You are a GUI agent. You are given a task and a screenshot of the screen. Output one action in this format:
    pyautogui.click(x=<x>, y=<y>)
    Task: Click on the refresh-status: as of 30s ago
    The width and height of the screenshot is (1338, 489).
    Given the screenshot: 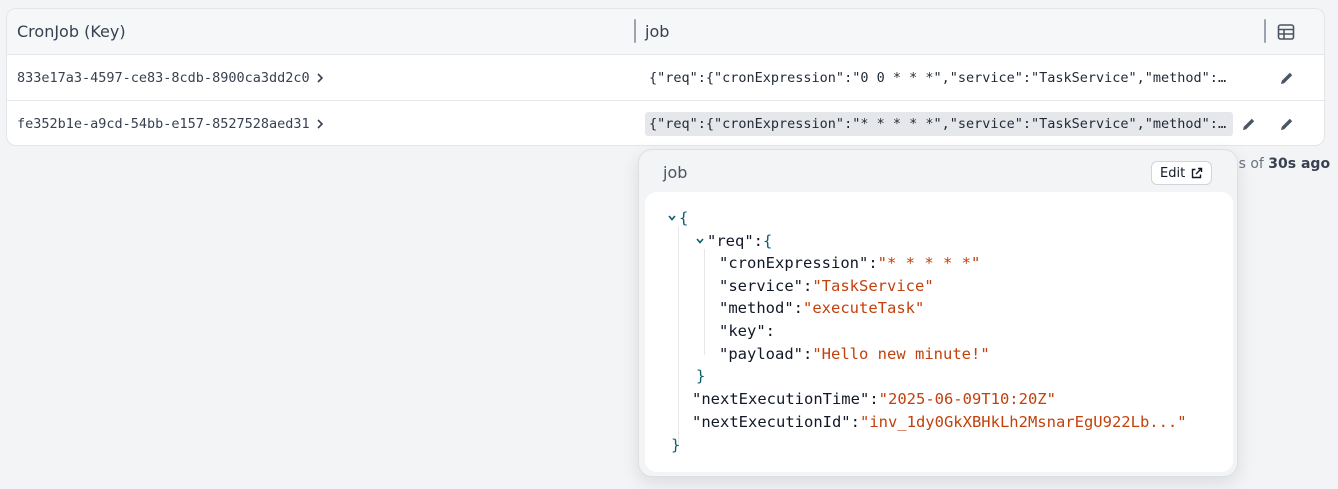 What is the action you would take?
    pyautogui.click(x=1280, y=164)
    